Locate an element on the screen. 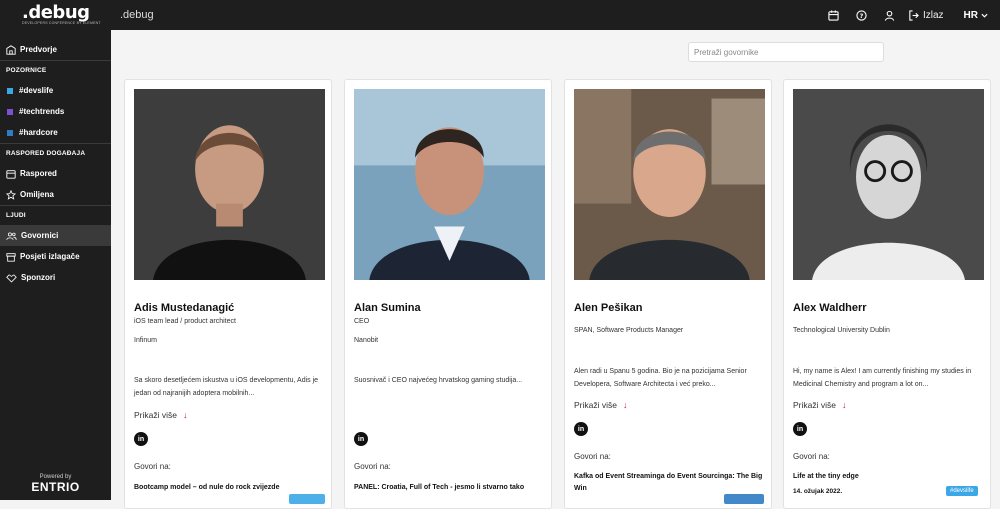 Image resolution: width=1000 pixels, height=509 pixels. help-icon: ? is located at coordinates (862, 15).